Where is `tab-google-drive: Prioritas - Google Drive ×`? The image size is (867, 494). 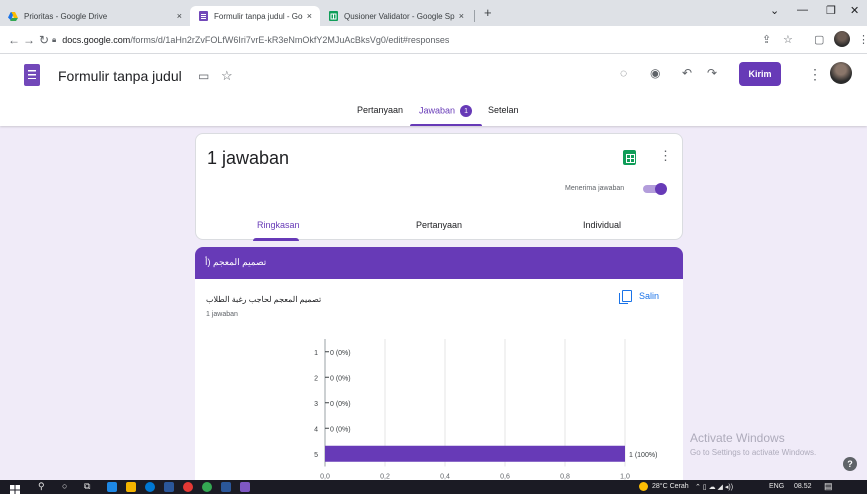
tab-google-drive: Prioritas - Google Drive × is located at coordinates (95, 16).